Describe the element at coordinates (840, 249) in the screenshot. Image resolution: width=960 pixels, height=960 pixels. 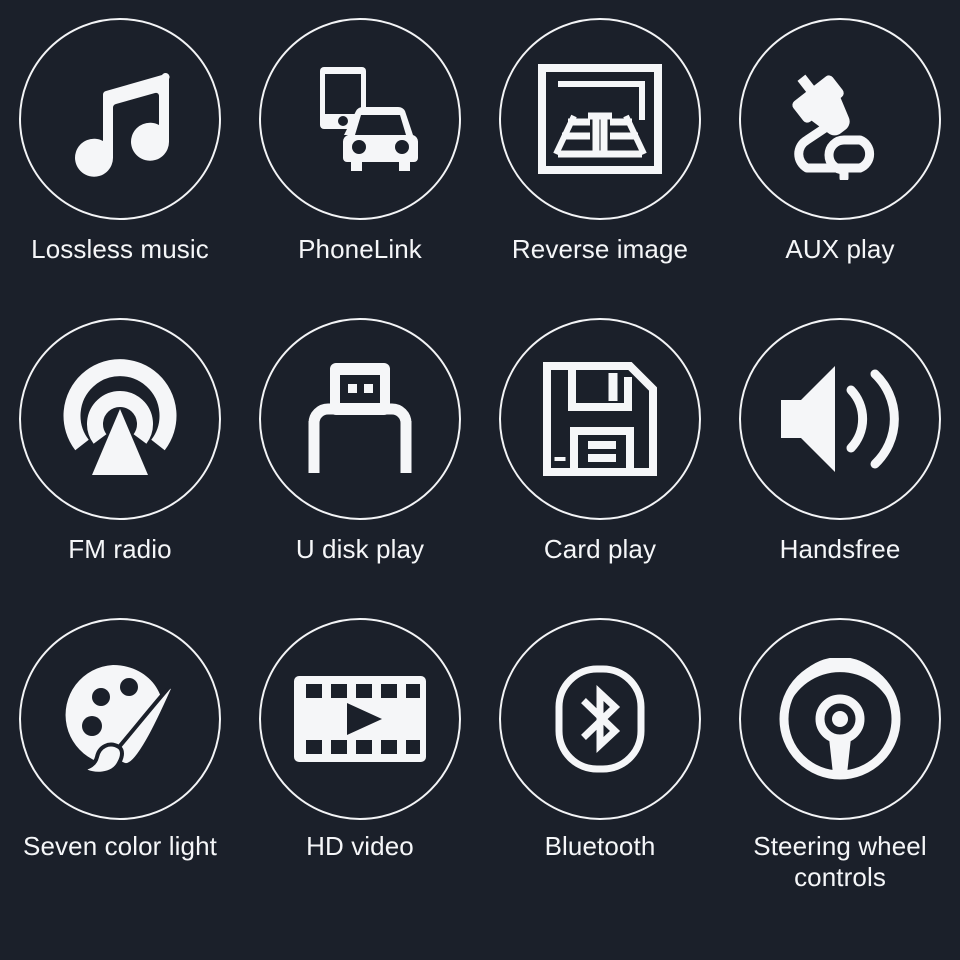
I see `feature-label: AUX play` at that location.